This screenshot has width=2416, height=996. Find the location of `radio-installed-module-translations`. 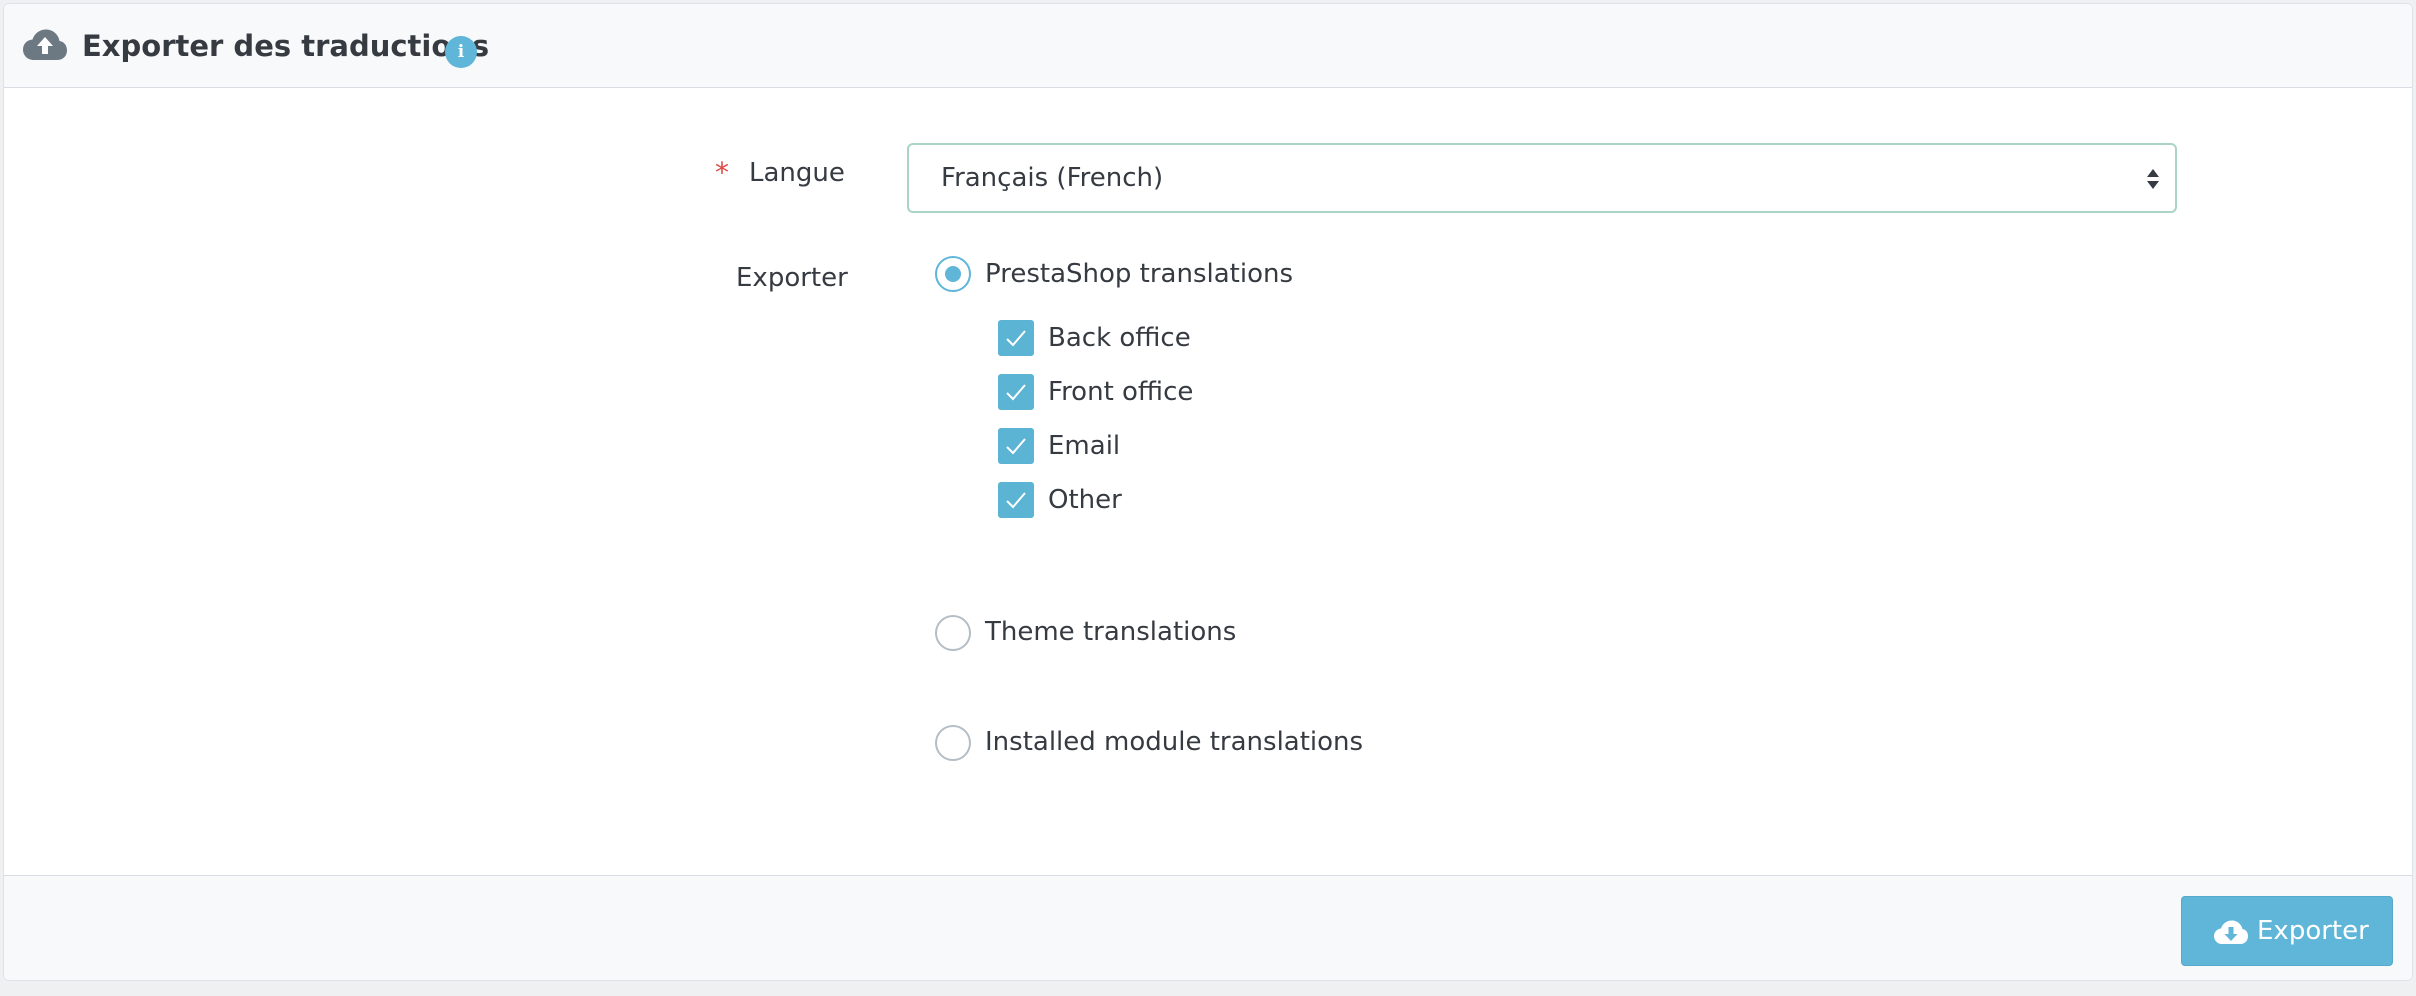

radio-installed-module-translations is located at coordinates (953, 743).